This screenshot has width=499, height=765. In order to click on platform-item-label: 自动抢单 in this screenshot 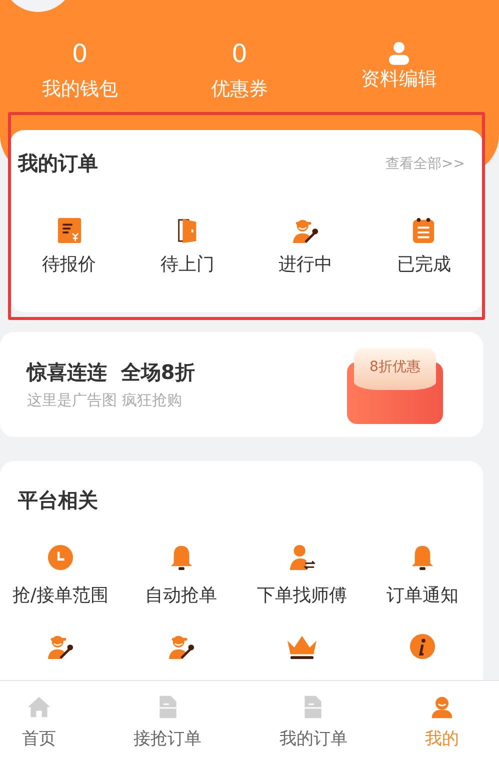, I will do `click(181, 595)`.